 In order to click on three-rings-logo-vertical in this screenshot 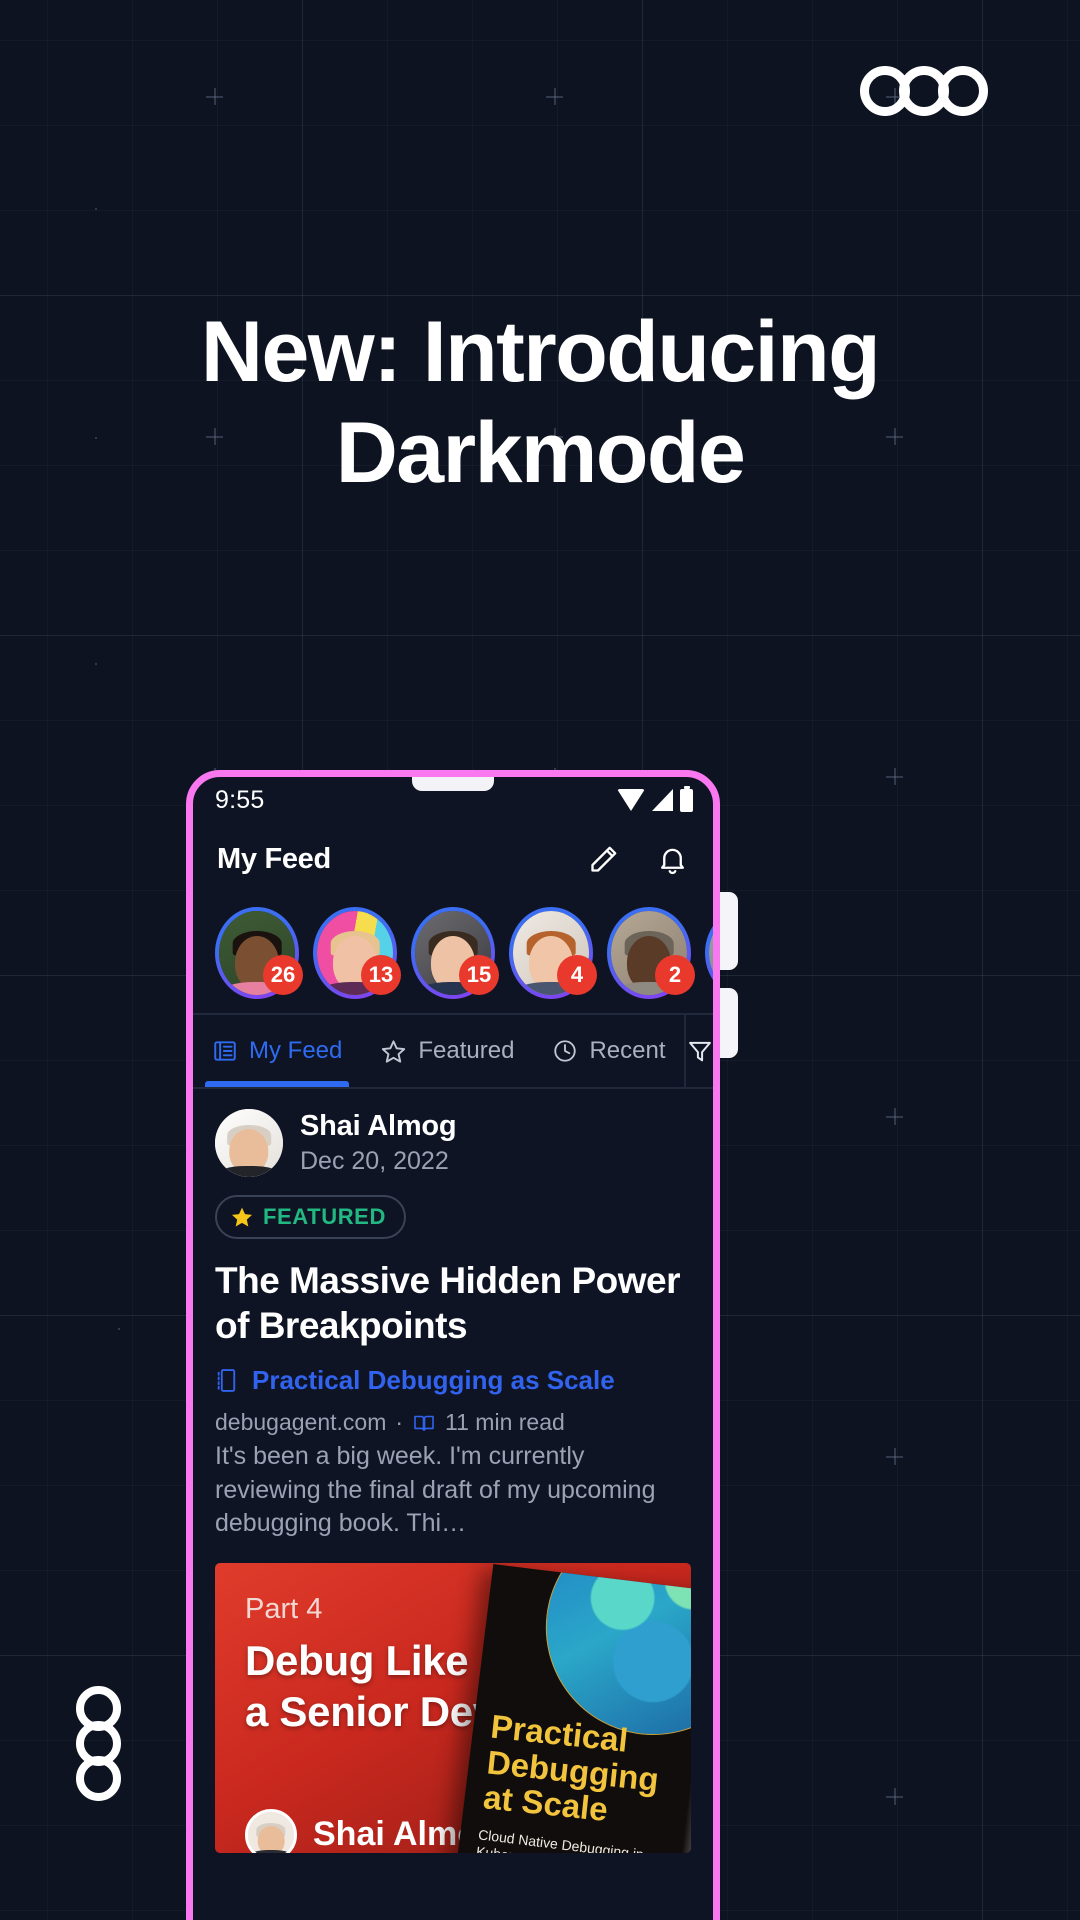, I will do `click(98, 1743)`.